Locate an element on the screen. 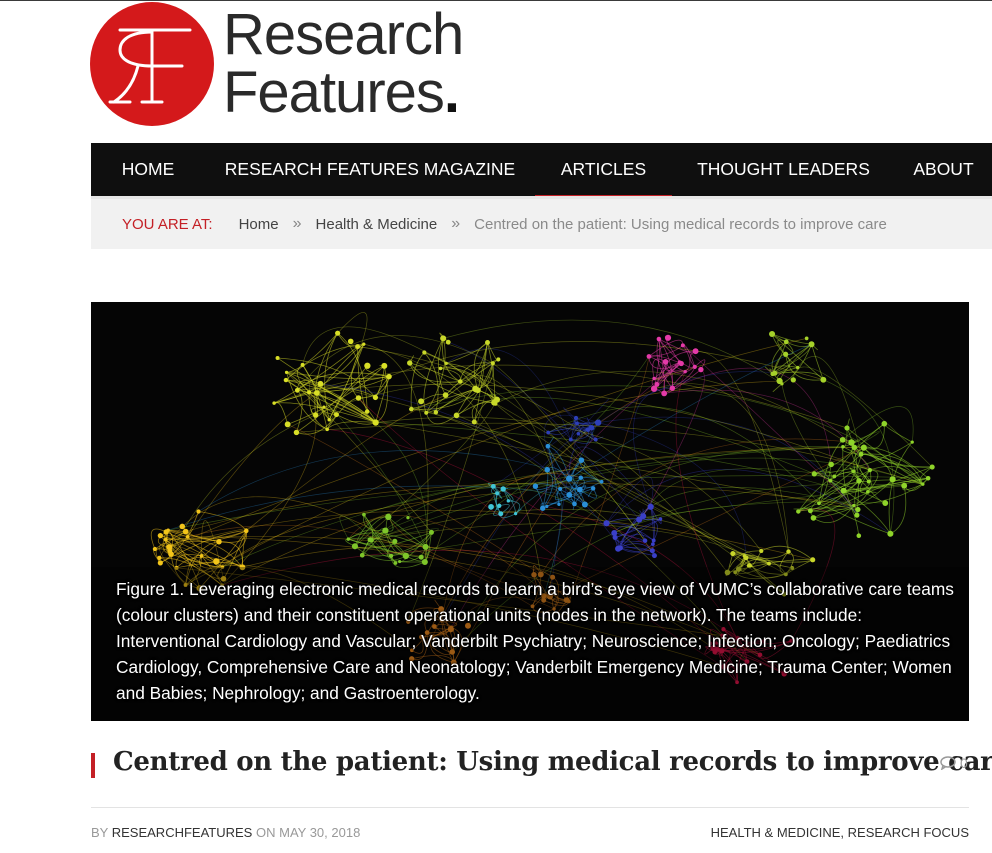  nav-thought-leaders: THOUGHT LEADERS is located at coordinates (783, 169).